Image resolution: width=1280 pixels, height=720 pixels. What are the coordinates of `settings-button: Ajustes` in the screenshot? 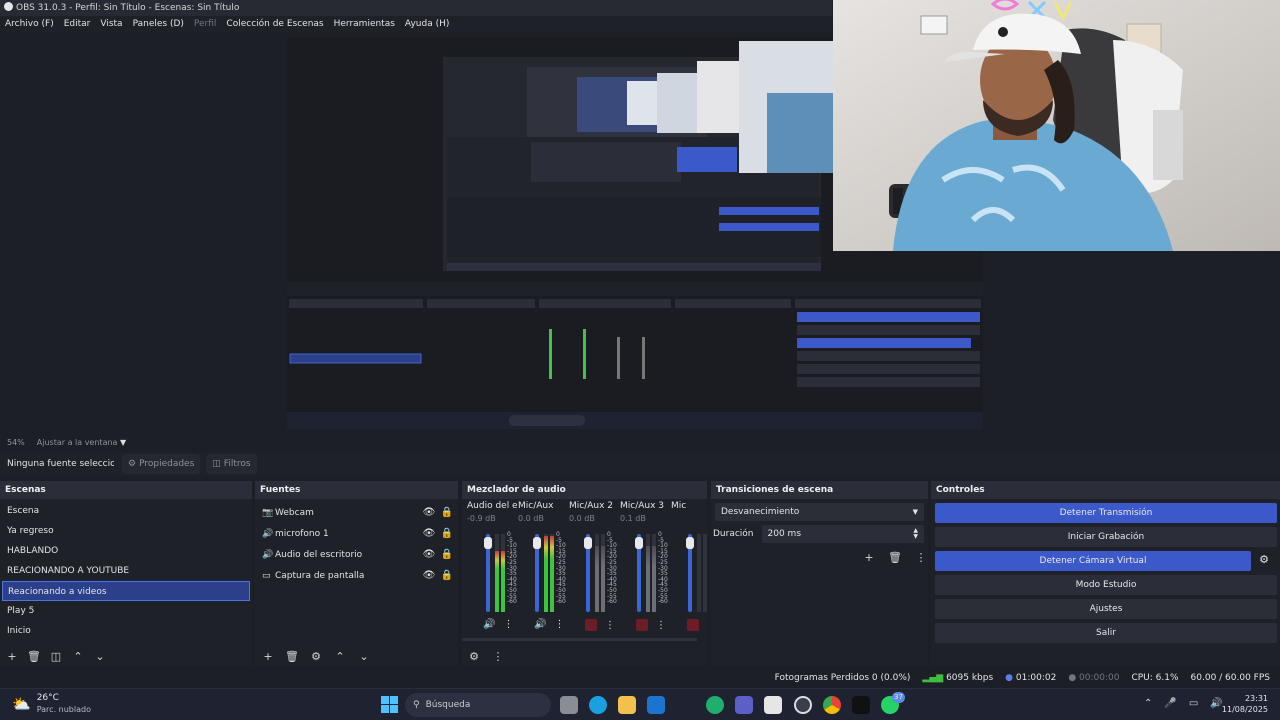 It's located at (1106, 609).